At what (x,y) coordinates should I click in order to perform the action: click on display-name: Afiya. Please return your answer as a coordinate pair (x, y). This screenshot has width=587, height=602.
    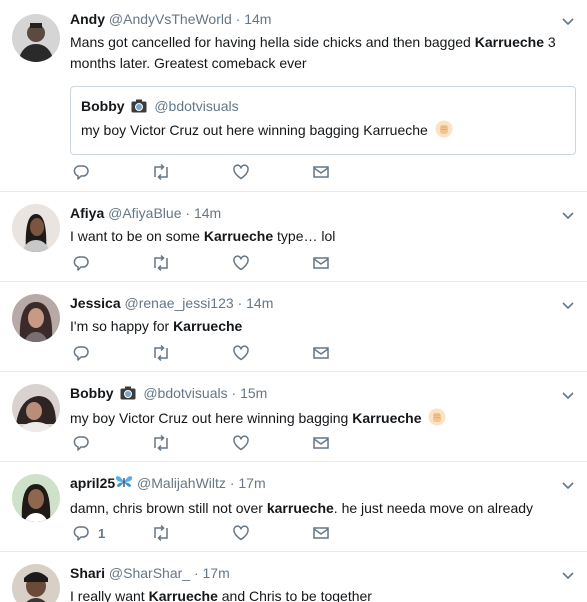
    Looking at the image, I should click on (87, 213).